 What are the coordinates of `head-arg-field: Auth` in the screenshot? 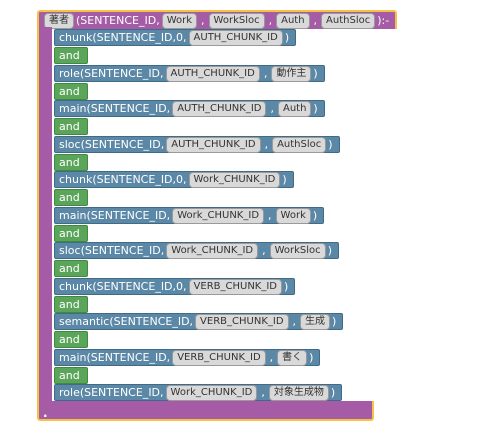 It's located at (293, 20).